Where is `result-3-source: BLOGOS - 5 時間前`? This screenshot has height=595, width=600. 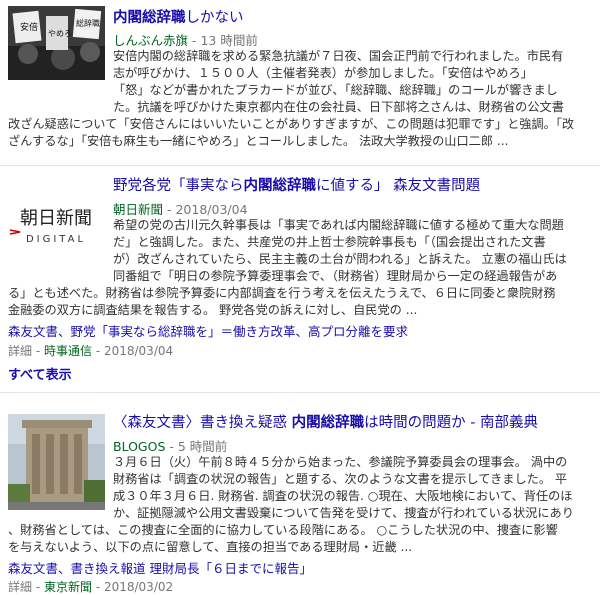
result-3-source: BLOGOS - 5 時間前 is located at coordinates (170, 446).